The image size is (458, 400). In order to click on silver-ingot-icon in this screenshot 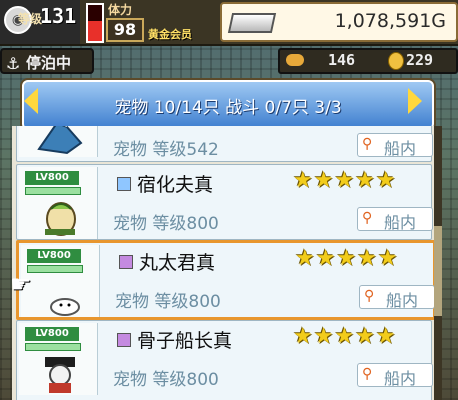, I will do `click(252, 23)`.